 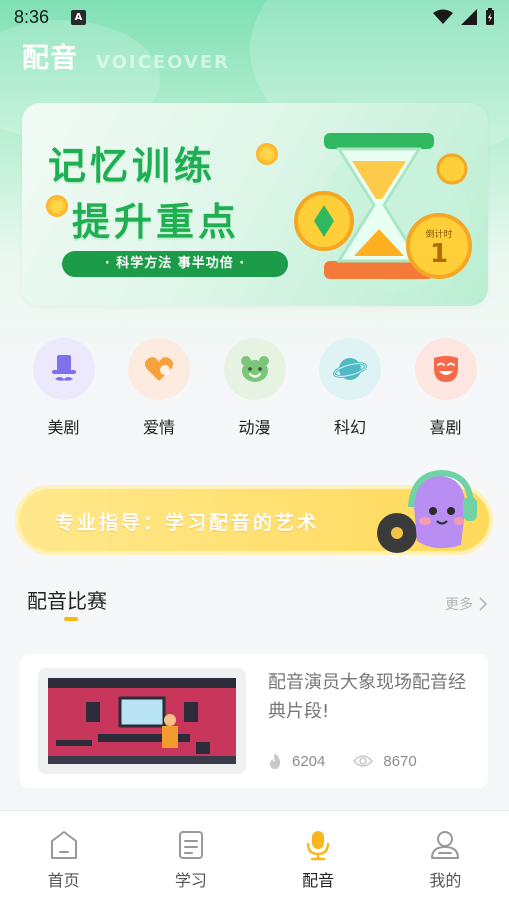 I want to click on bottom-tab-bar: 首页 学习 配音 我的, so click(x=254, y=857).